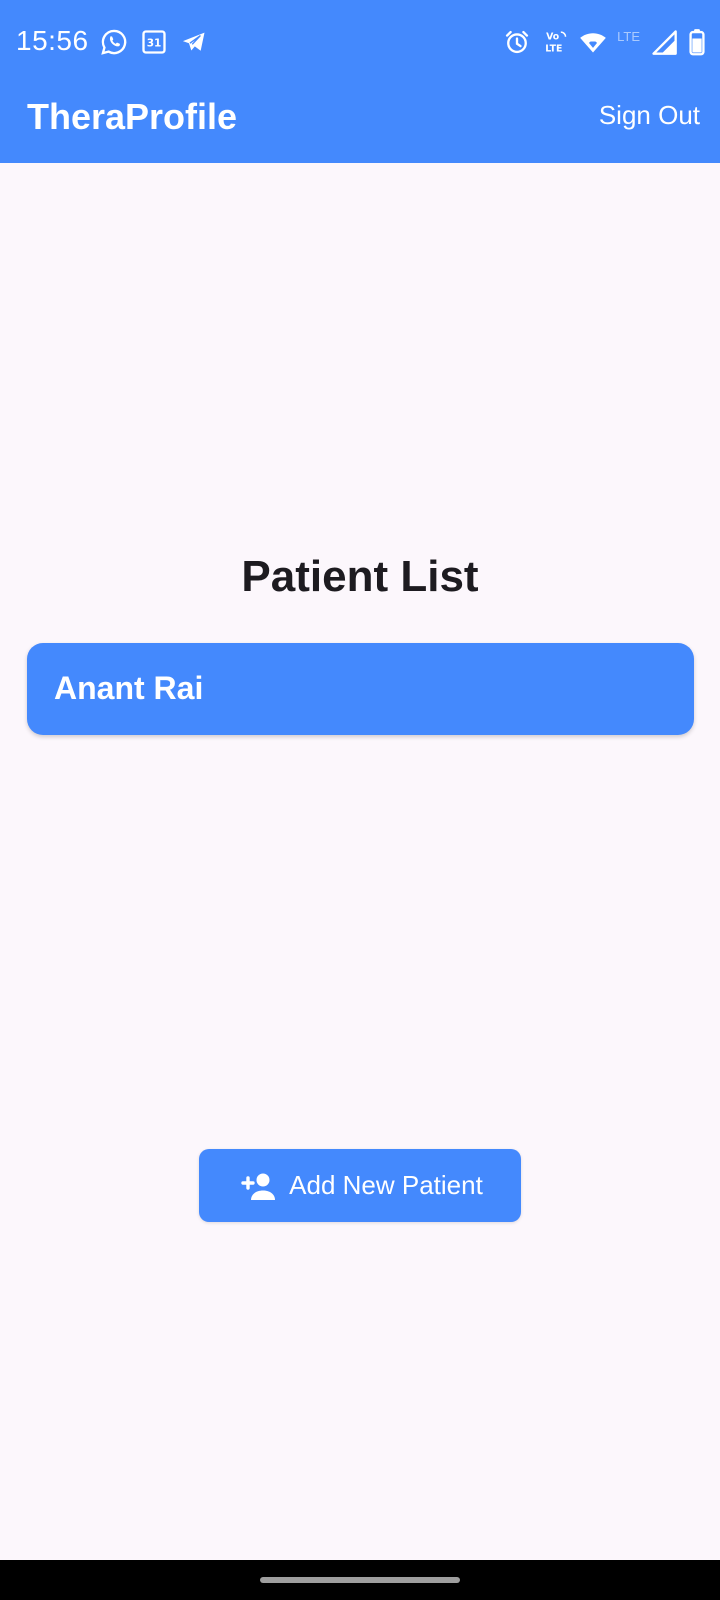 This screenshot has height=1600, width=720. Describe the element at coordinates (386, 1185) in the screenshot. I see `add-new-patient-label: Add New Patient` at that location.